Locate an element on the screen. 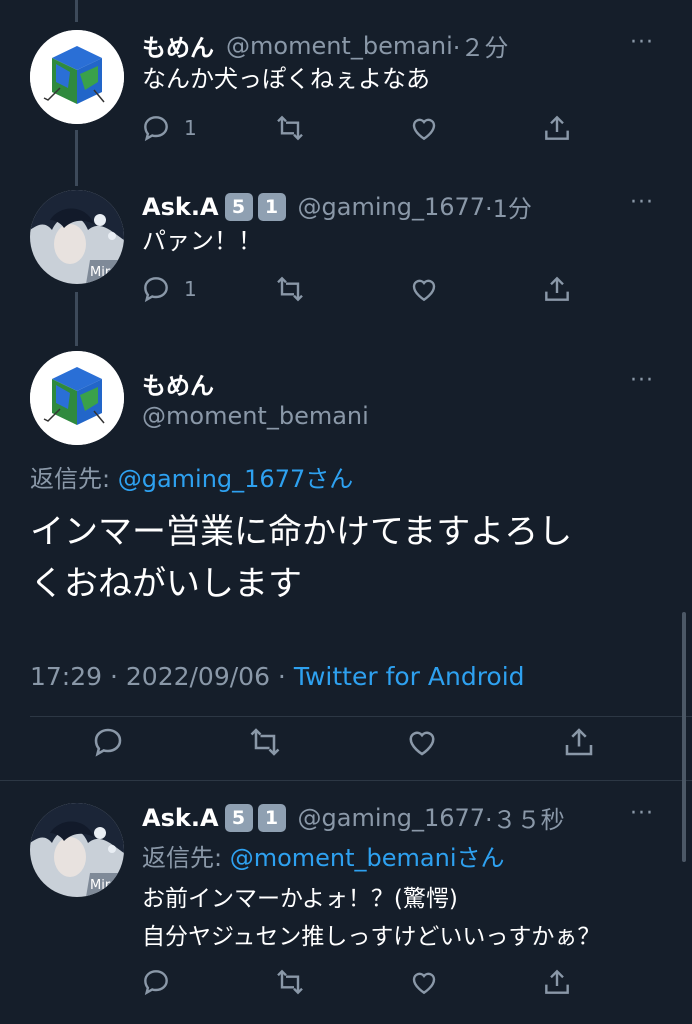  timestamp: ·1分 is located at coordinates (508, 206).